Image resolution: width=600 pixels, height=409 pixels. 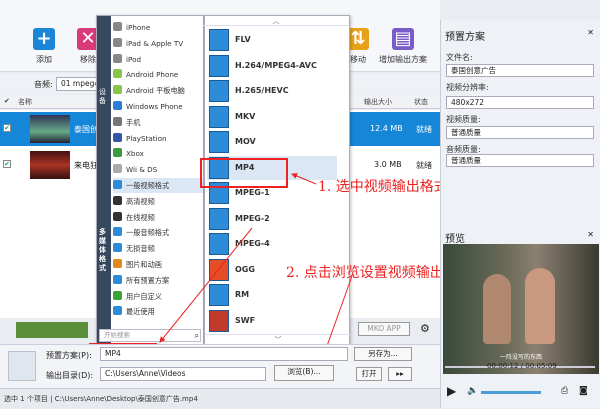 What do you see at coordinates (400, 374) in the screenshot?
I see `more-options-icon: ▸▸` at bounding box center [400, 374].